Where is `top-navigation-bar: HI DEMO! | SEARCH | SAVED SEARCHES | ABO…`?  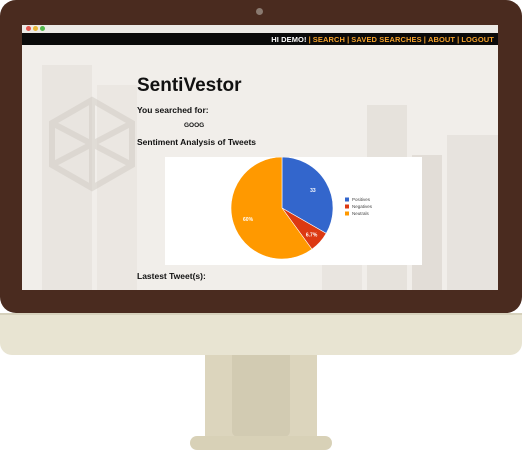 top-navigation-bar: HI DEMO! | SEARCH | SAVED SEARCHES | ABO… is located at coordinates (260, 39).